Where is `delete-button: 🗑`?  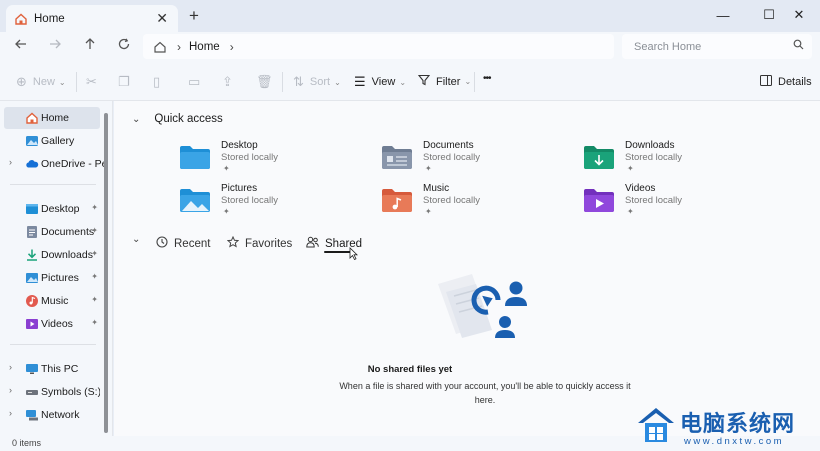 delete-button: 🗑 is located at coordinates (267, 82).